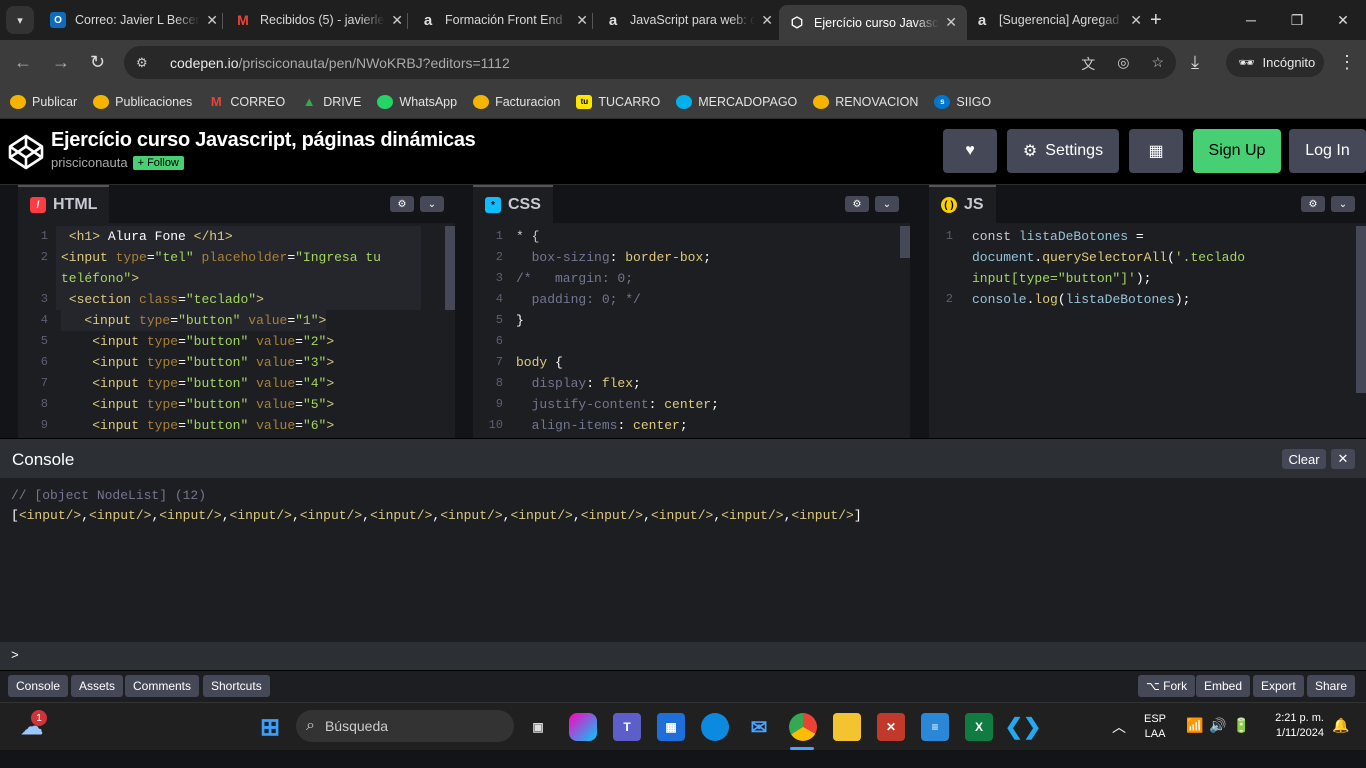 Image resolution: width=1366 pixels, height=768 pixels. What do you see at coordinates (1063, 151) in the screenshot?
I see `settings-button: ⚙ Settings` at bounding box center [1063, 151].